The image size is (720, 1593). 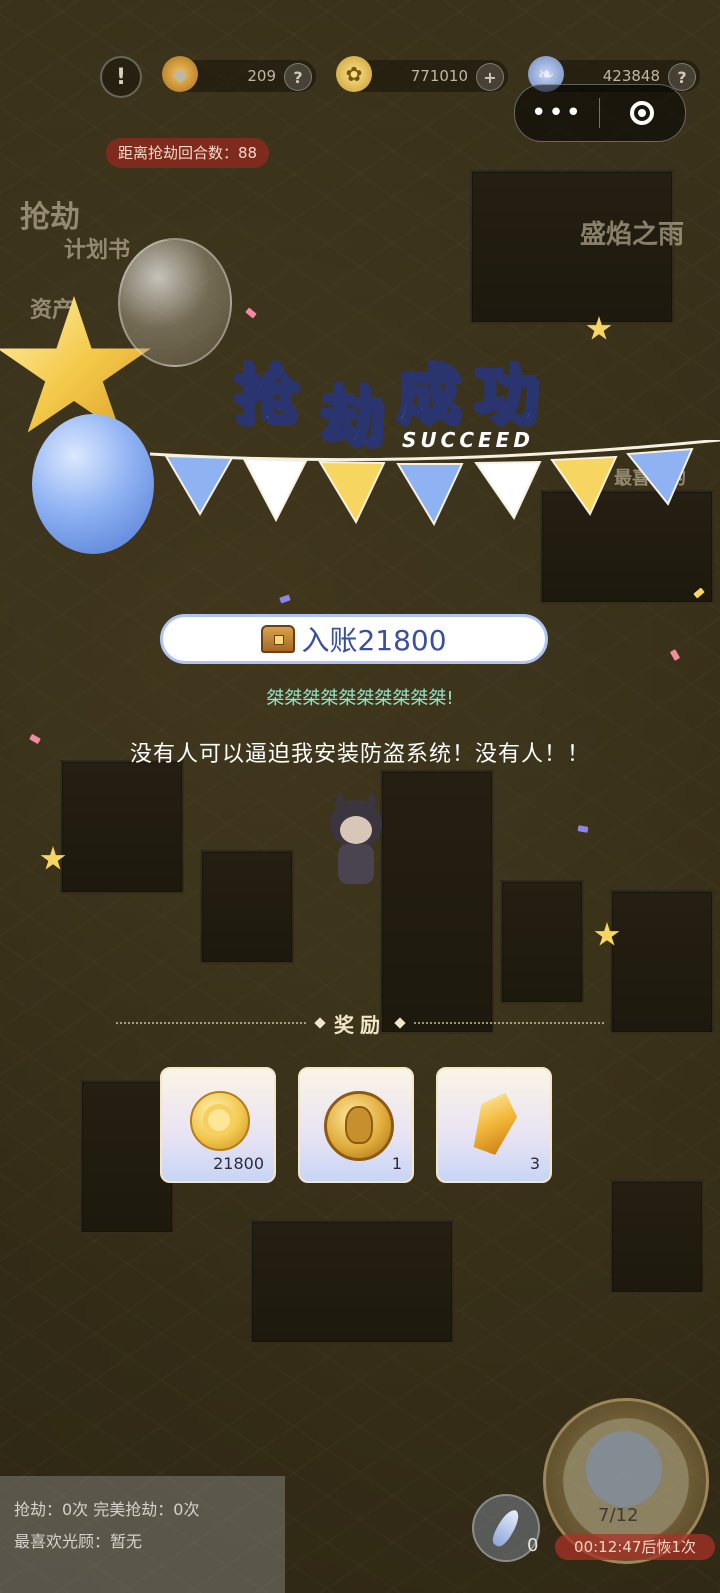 What do you see at coordinates (239, 74) in the screenshot?
I see `crystal-resource: ◆ 209 ?` at bounding box center [239, 74].